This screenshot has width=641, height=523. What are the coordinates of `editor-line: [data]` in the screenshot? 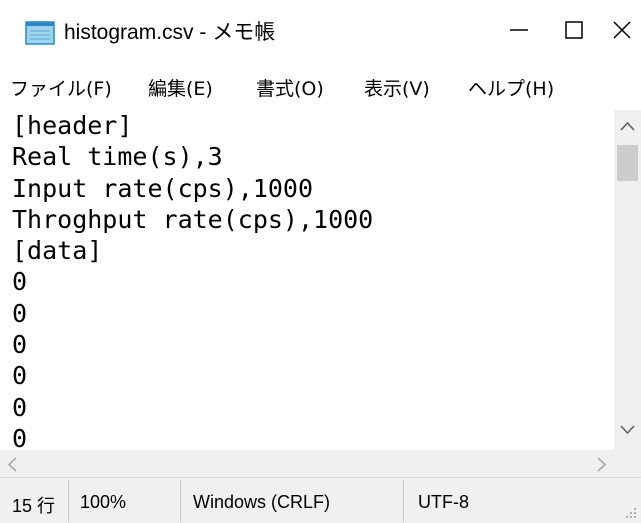 It's located at (57, 251).